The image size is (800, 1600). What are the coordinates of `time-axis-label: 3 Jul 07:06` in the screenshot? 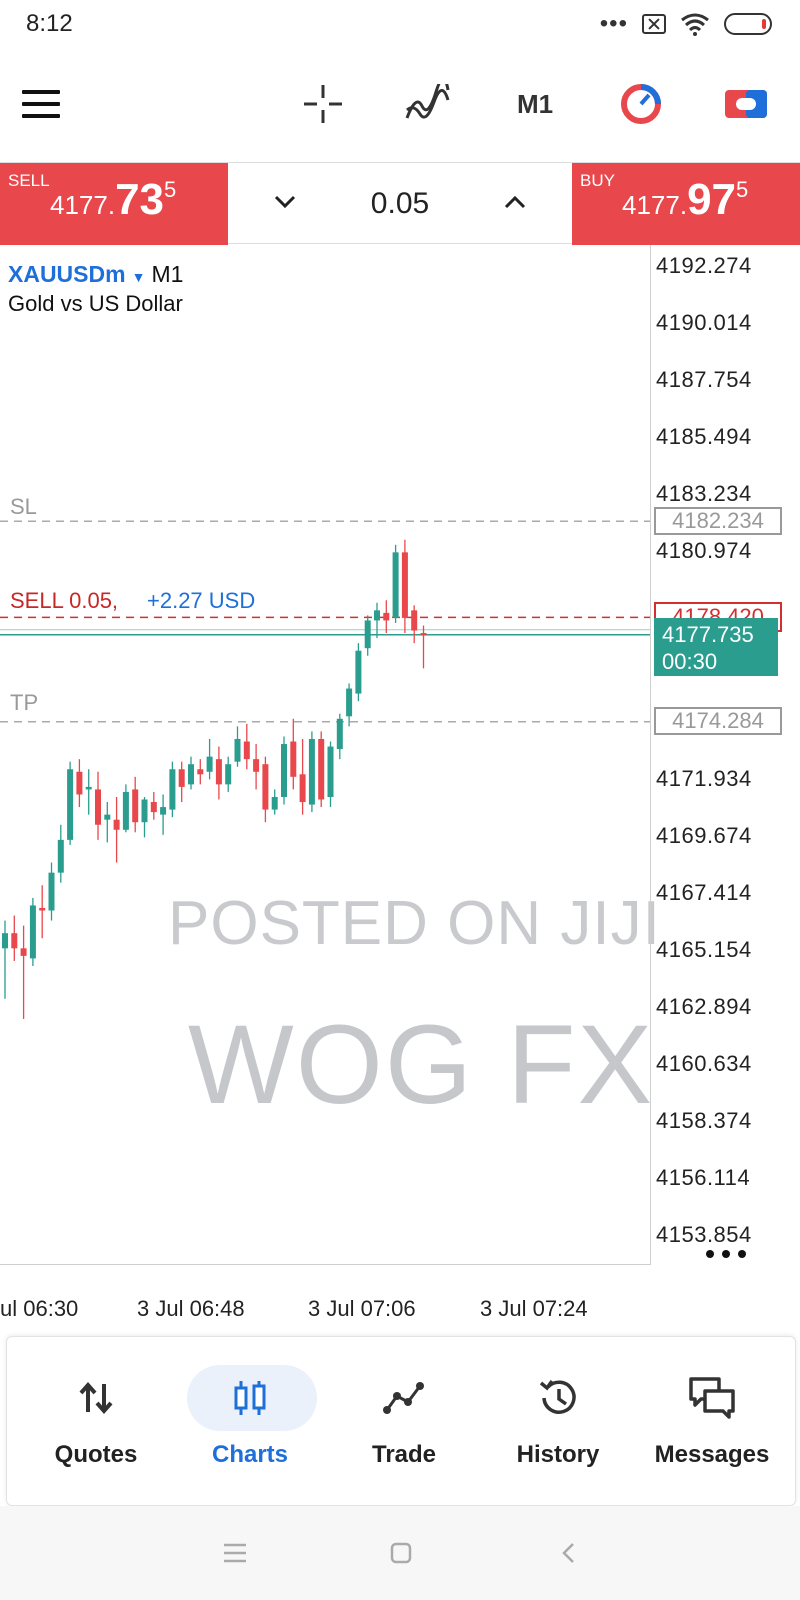 It's located at (362, 1308).